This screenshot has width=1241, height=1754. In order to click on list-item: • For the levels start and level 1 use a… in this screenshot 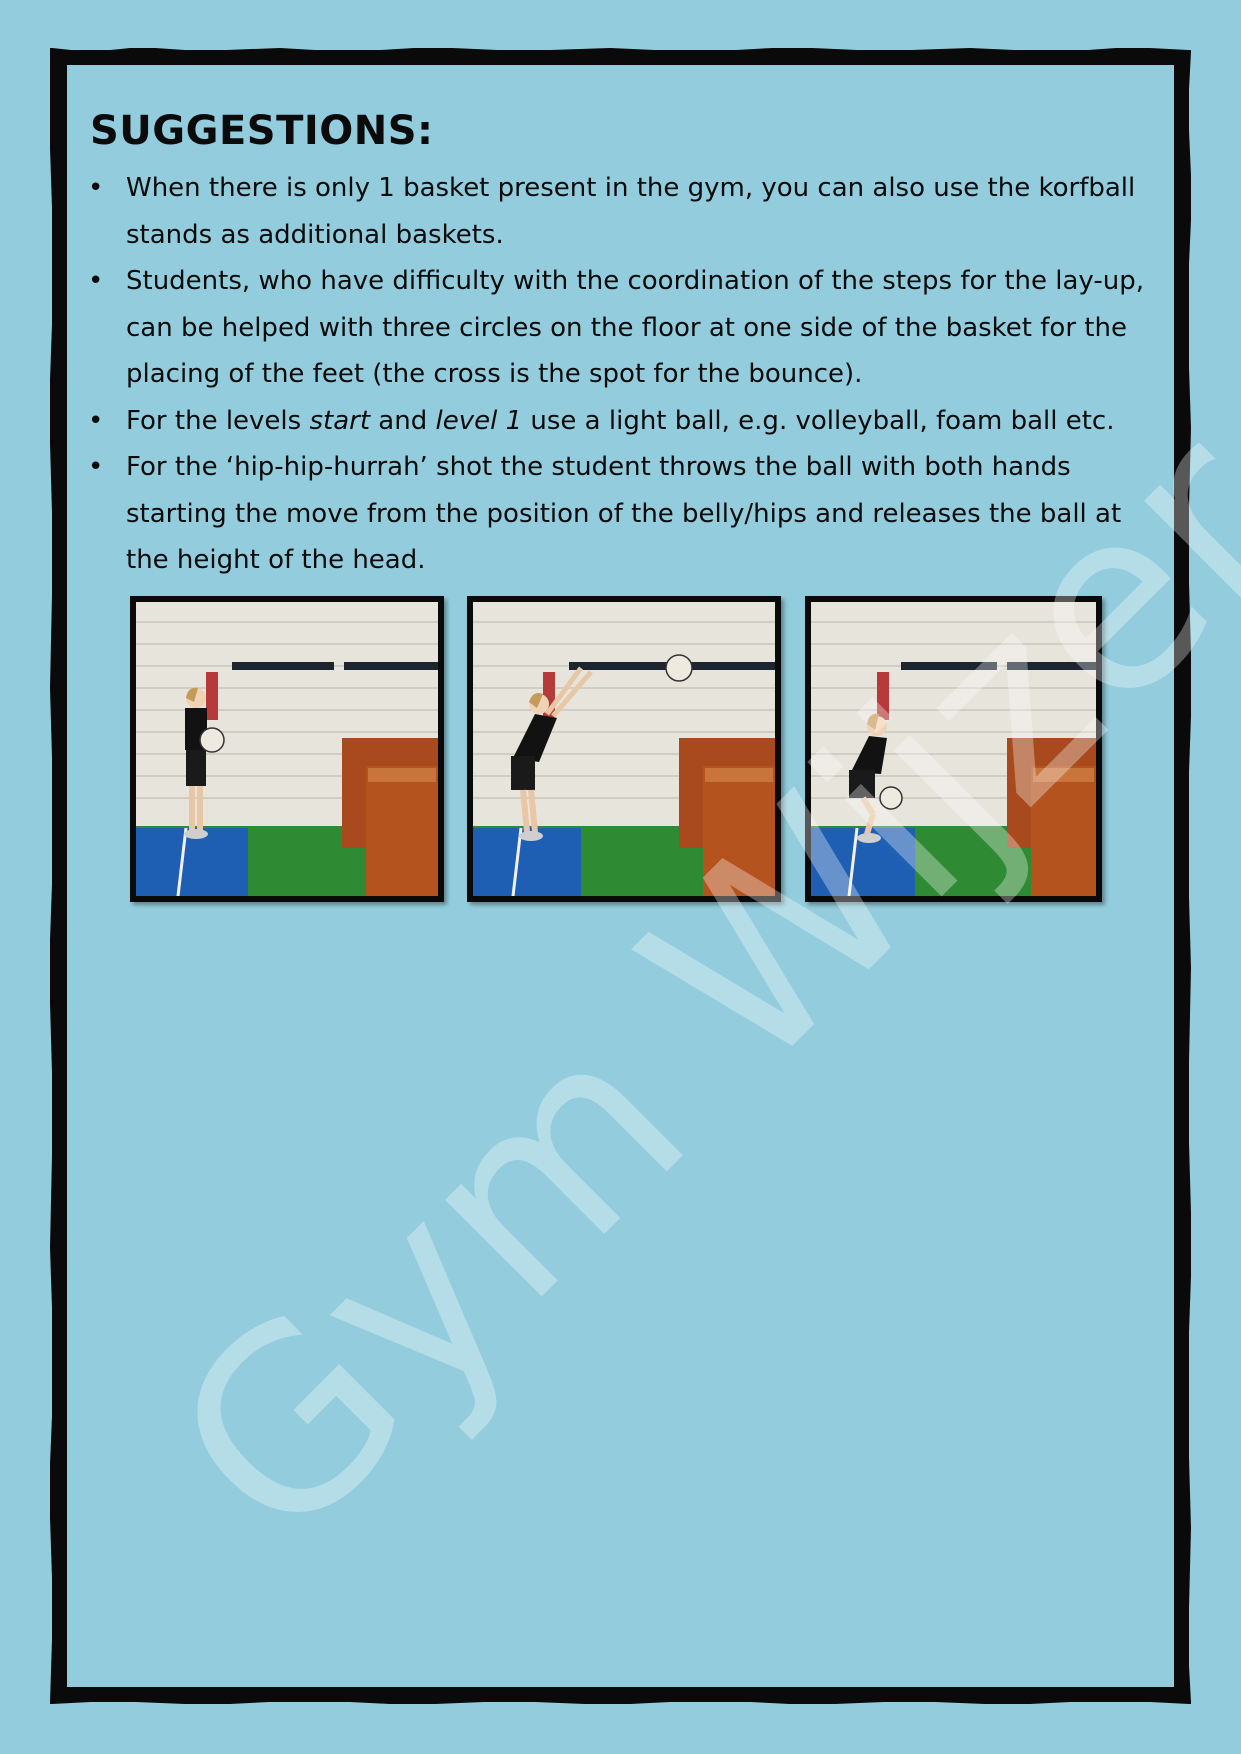, I will do `click(628, 421)`.